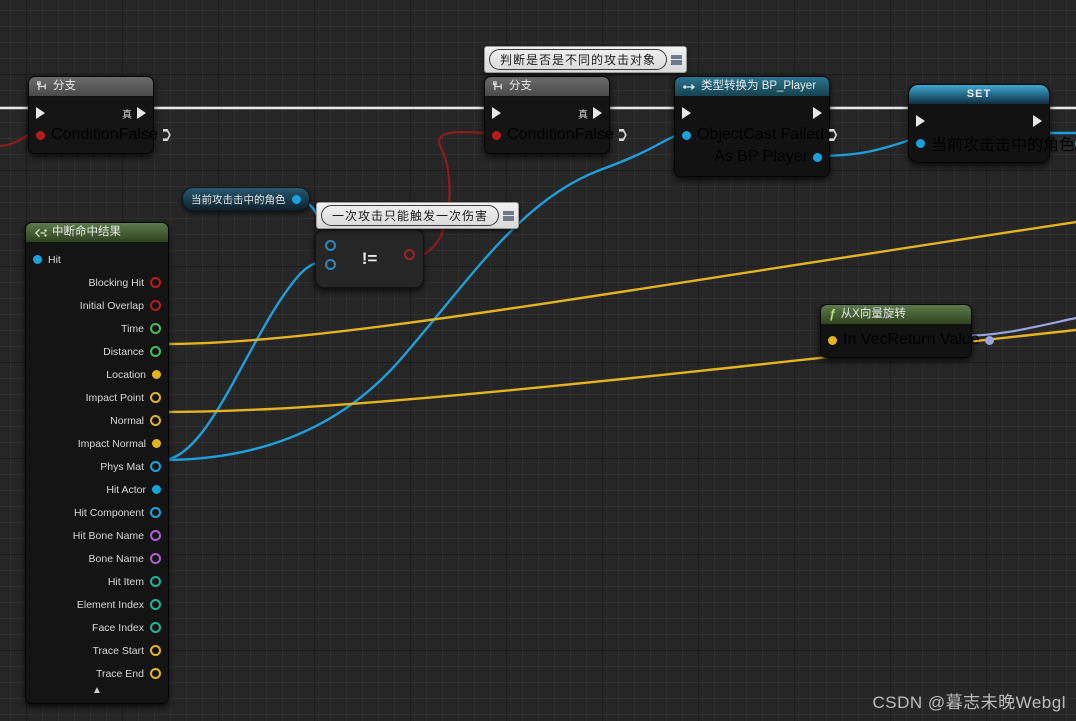 The image size is (1076, 721). I want to click on branch-1-true-label: 真, so click(127, 115).